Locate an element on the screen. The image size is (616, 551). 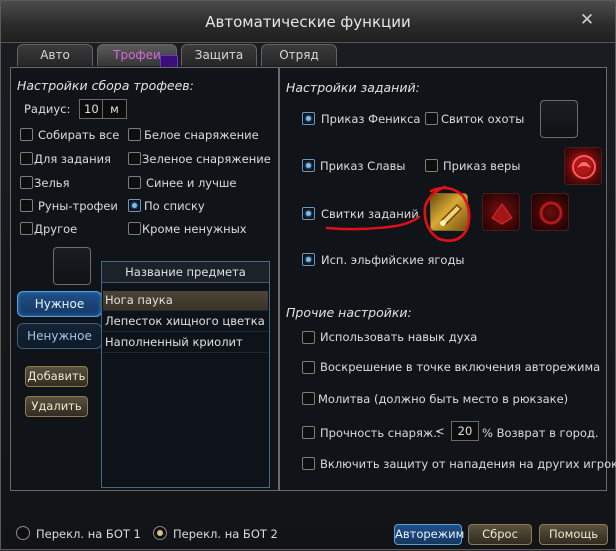
resurrect-checkbox is located at coordinates (308, 367).